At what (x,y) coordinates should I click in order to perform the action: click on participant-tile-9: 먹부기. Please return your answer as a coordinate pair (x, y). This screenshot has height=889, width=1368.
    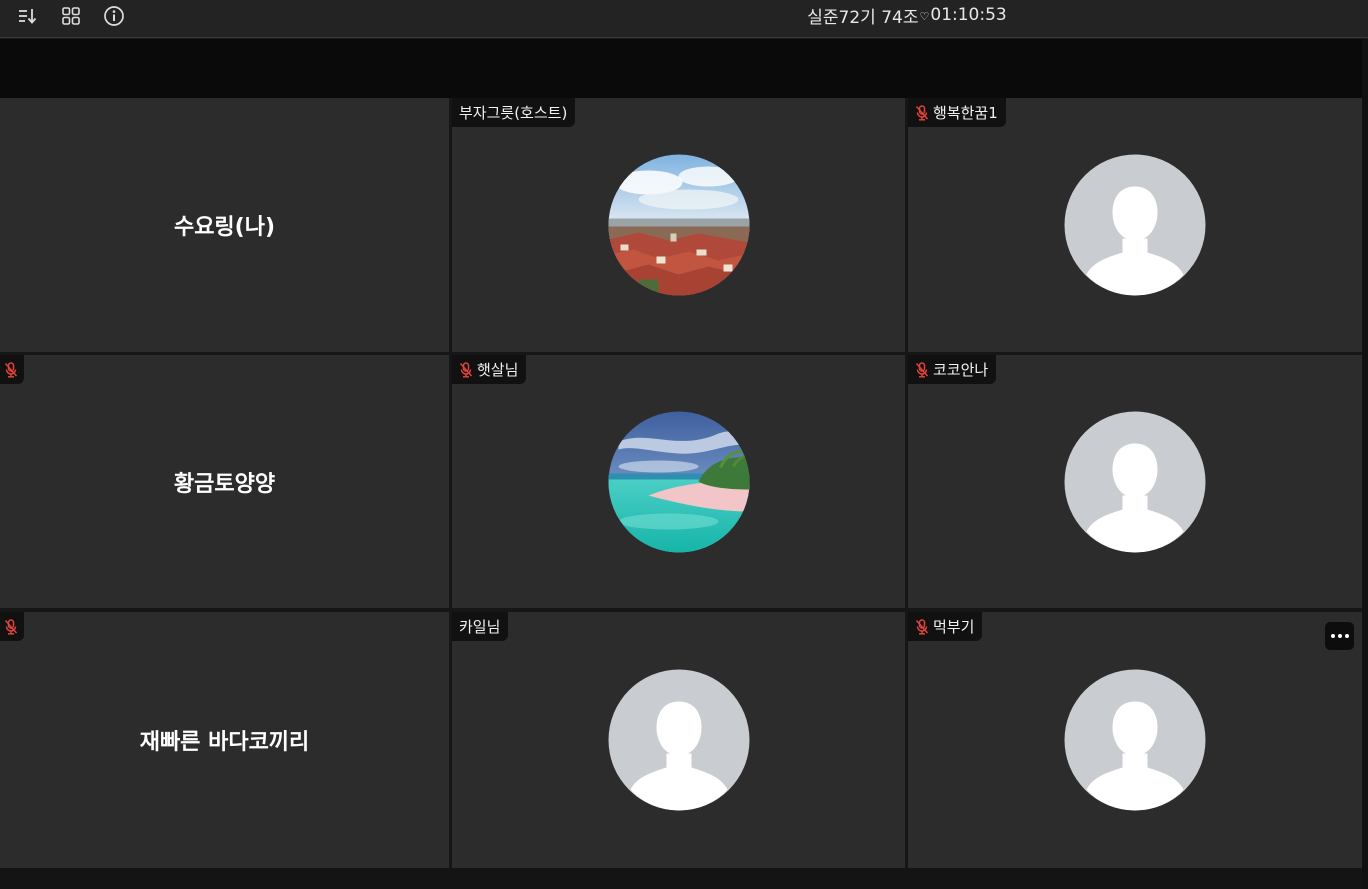
    Looking at the image, I should click on (1135, 740).